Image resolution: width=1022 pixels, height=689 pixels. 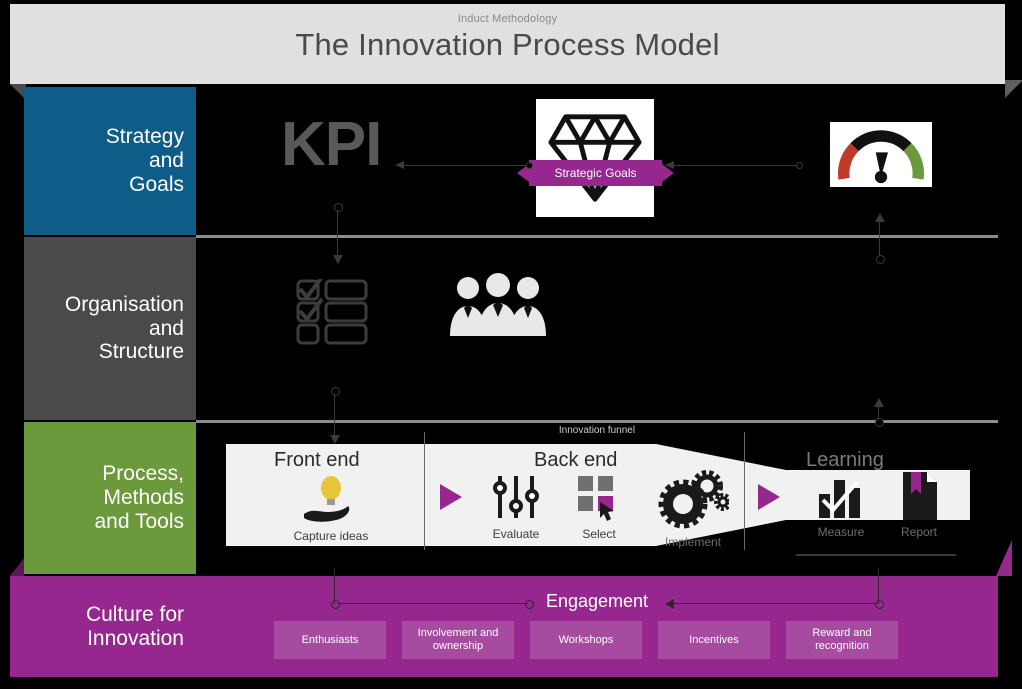 I want to click on row-label-culture-line2: Innovation, so click(x=135, y=638).